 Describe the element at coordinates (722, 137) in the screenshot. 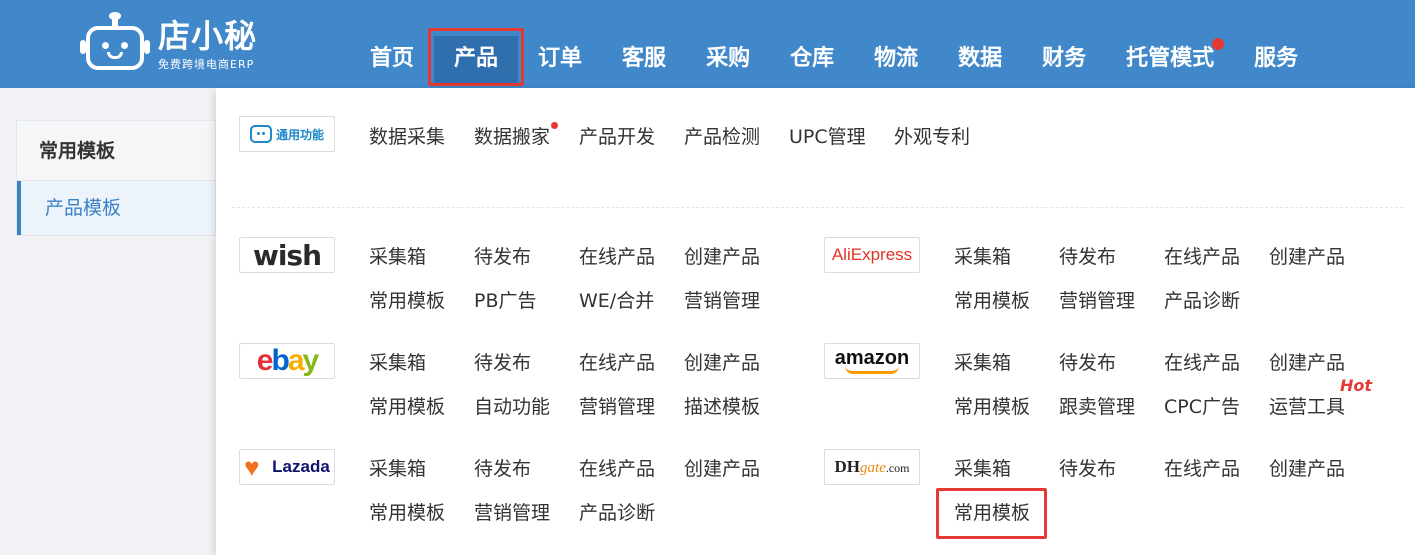

I see `link-product-check: 产品检测` at that location.